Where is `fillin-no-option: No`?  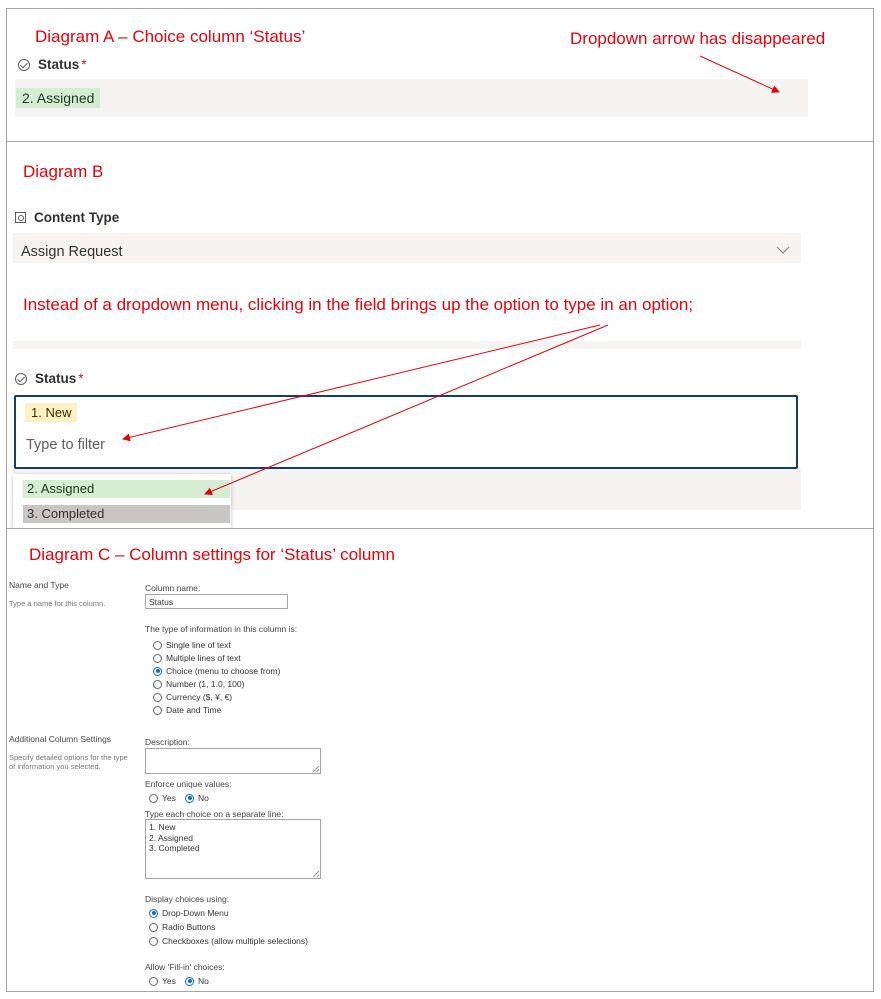 fillin-no-option: No is located at coordinates (197, 981).